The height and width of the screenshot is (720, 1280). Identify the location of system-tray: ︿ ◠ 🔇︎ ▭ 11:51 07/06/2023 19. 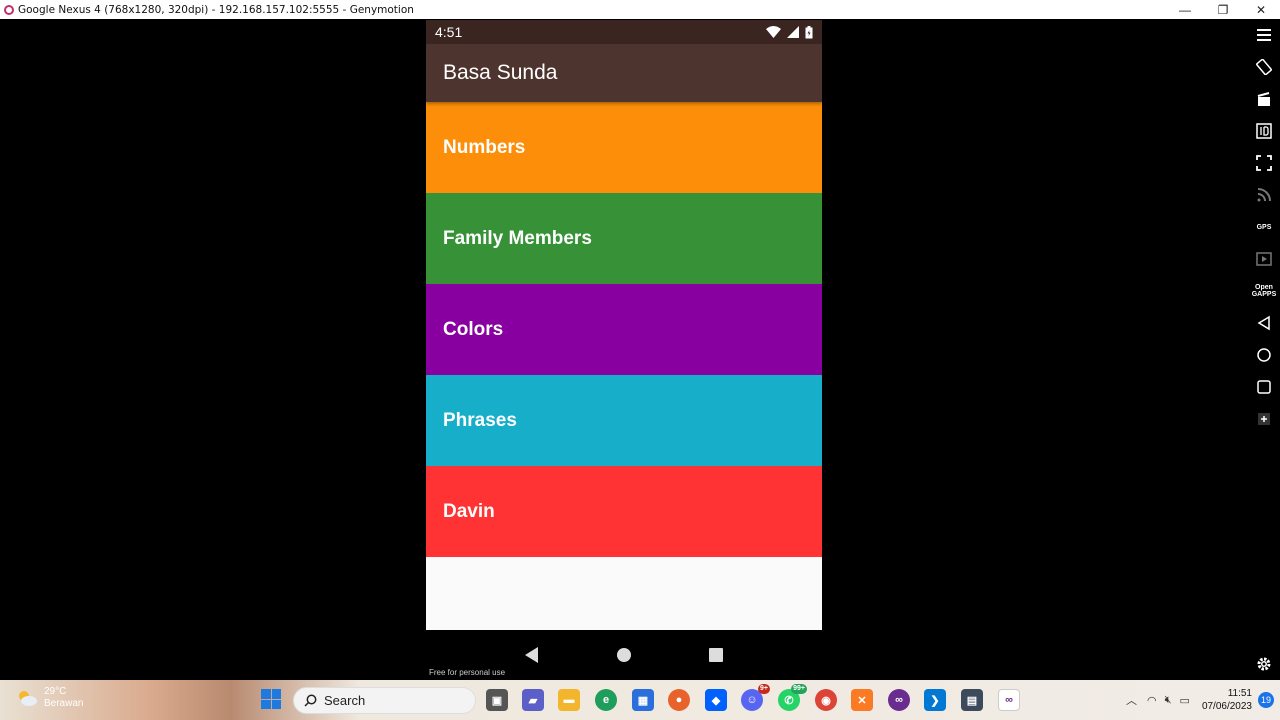
(1203, 700).